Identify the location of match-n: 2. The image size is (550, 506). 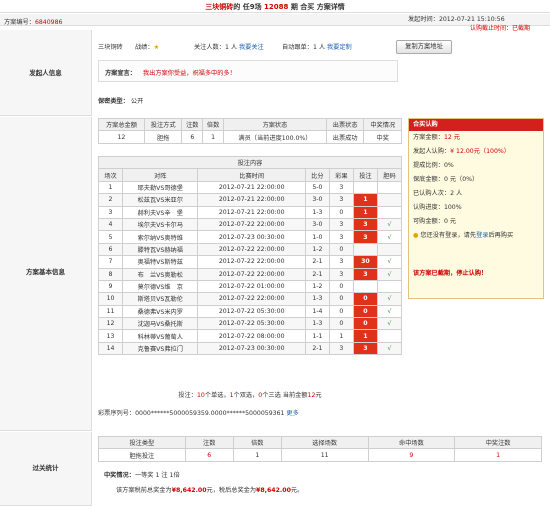
(110, 200).